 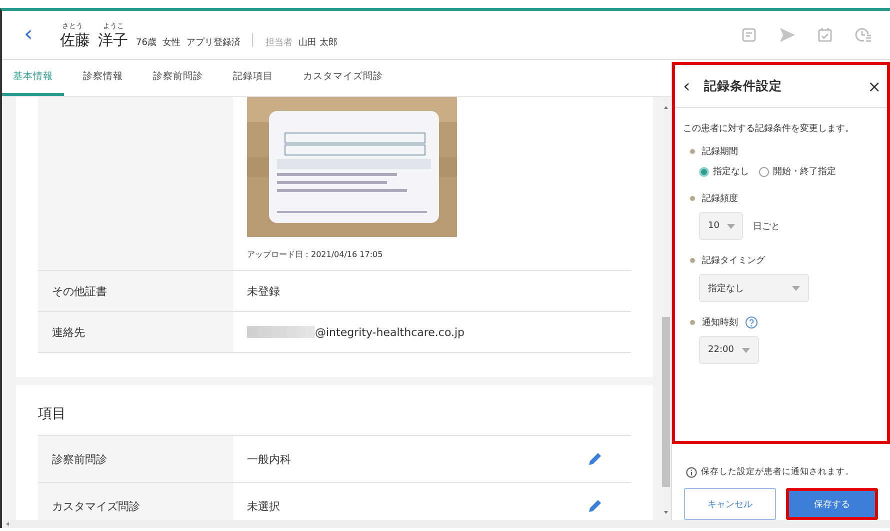 What do you see at coordinates (721, 226) in the screenshot?
I see `dropdown: 10` at bounding box center [721, 226].